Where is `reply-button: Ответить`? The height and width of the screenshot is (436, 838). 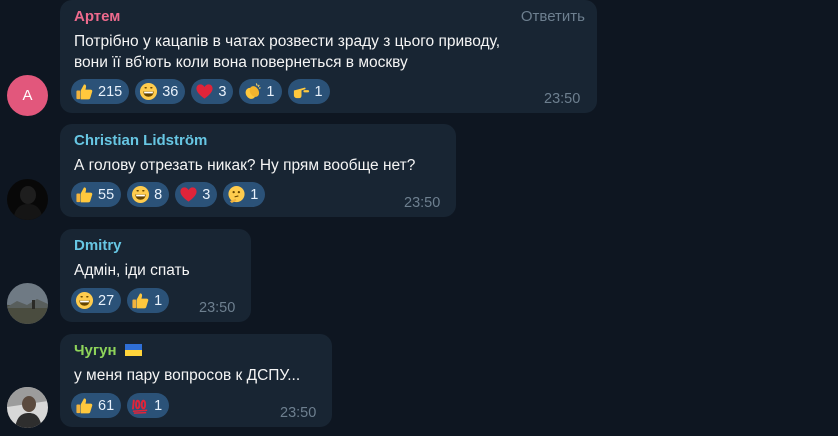
reply-button: Ответить is located at coordinates (553, 16).